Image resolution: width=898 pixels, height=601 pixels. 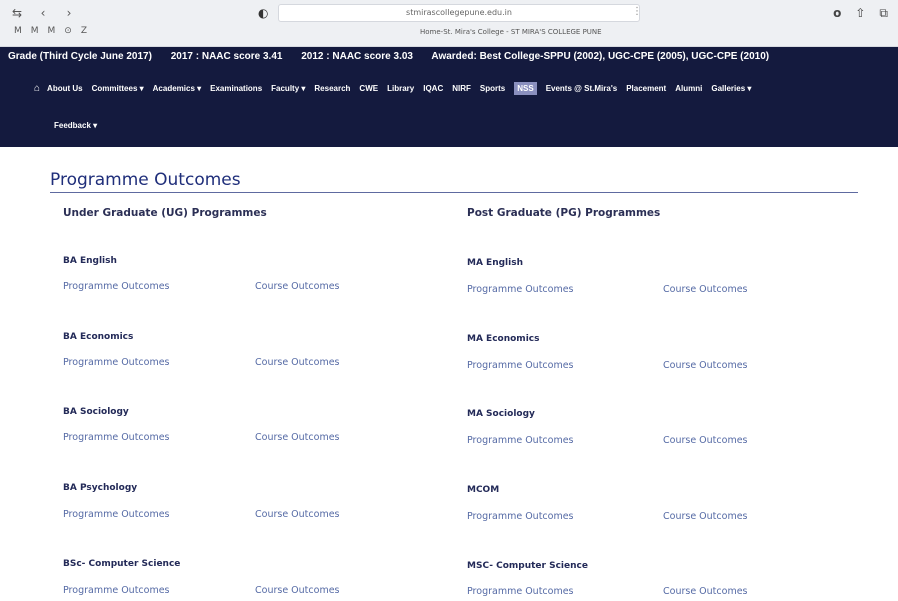 What do you see at coordinates (68, 31) in the screenshot?
I see `bookmark-icon: ⊙` at bounding box center [68, 31].